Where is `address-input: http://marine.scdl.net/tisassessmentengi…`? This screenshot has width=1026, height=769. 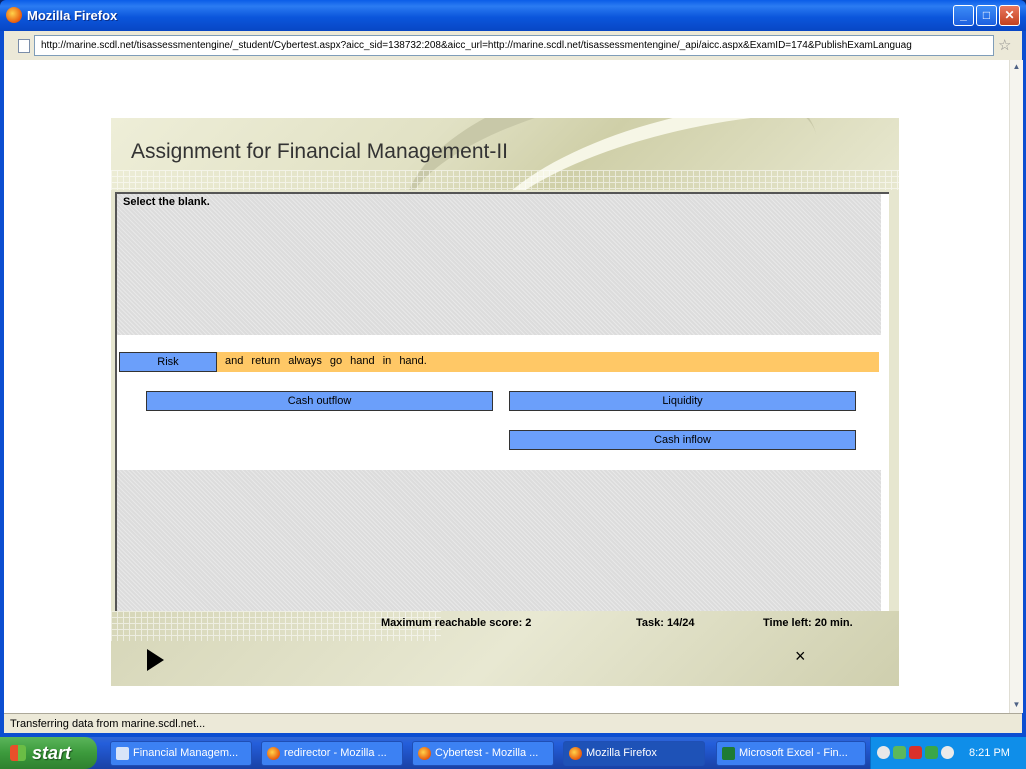 address-input: http://marine.scdl.net/tisassessmentengi… is located at coordinates (514, 45).